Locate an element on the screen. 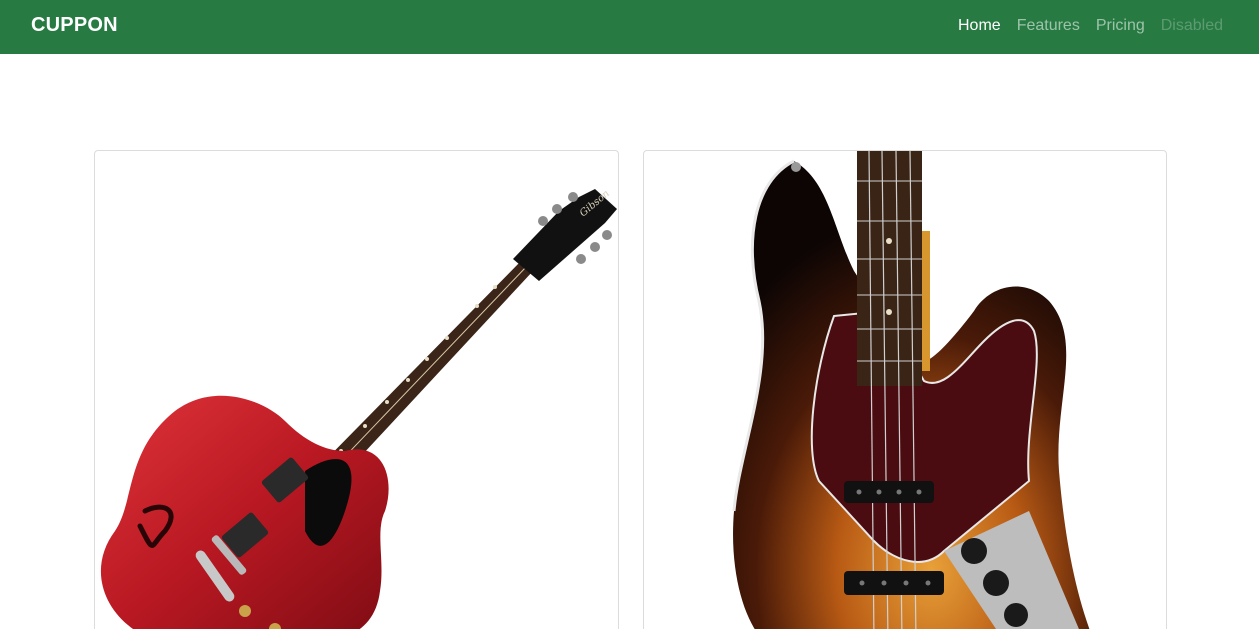 The height and width of the screenshot is (629, 1259). brand-logo-text: CUPPON is located at coordinates (74, 25).